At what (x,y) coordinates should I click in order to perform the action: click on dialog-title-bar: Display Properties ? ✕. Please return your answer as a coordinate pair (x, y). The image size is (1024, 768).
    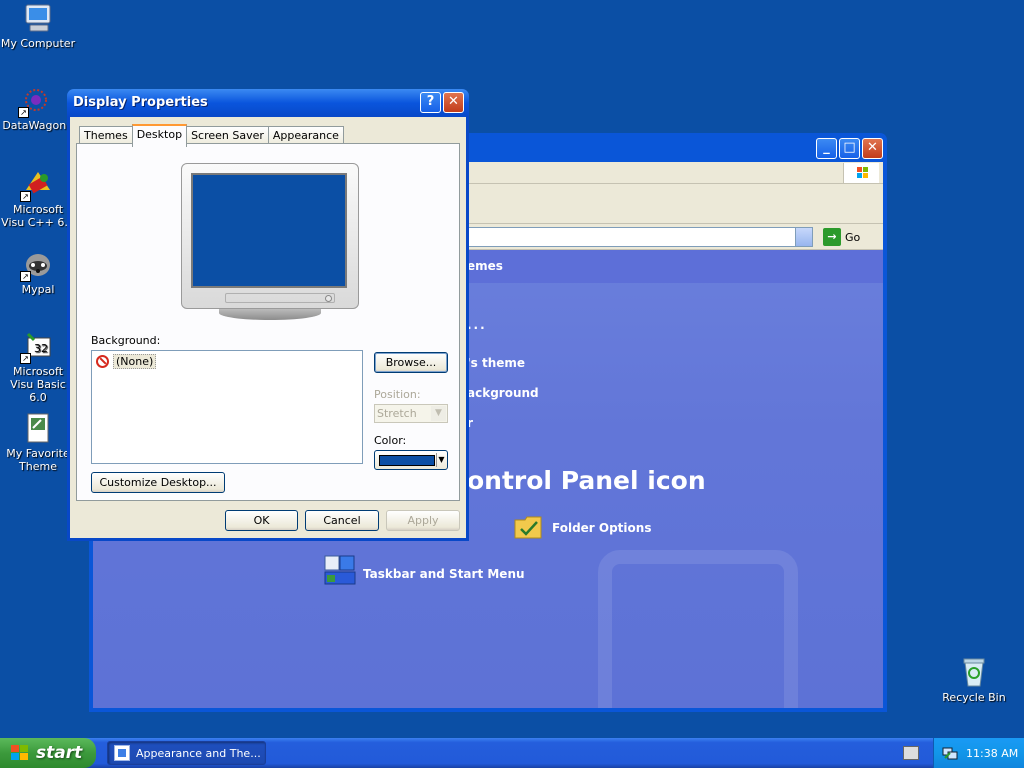
    Looking at the image, I should click on (268, 103).